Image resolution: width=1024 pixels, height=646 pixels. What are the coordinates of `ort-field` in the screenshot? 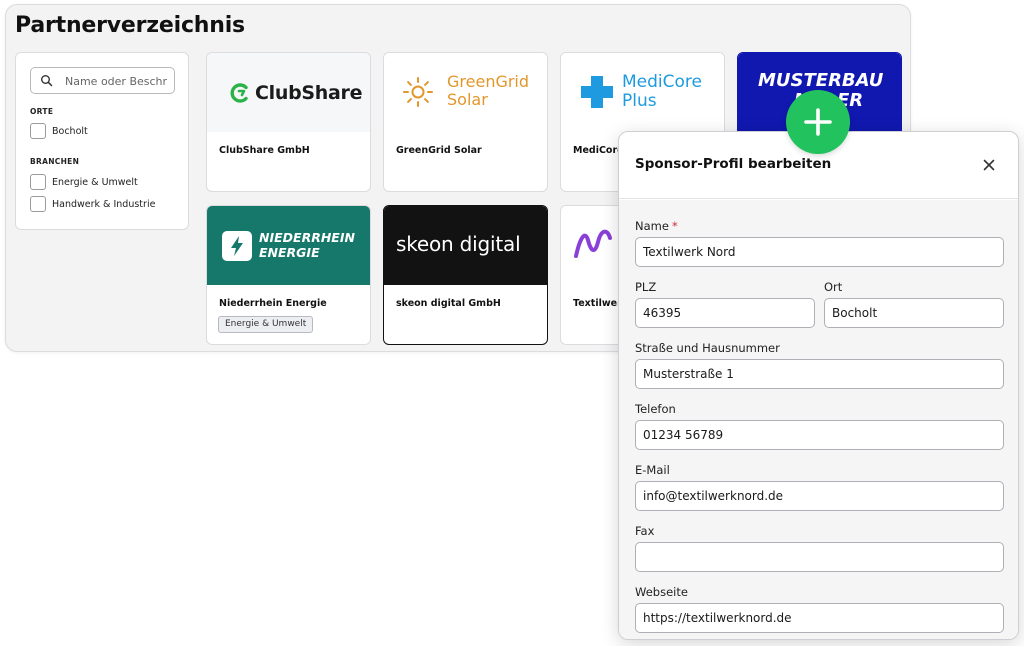 It's located at (914, 313).